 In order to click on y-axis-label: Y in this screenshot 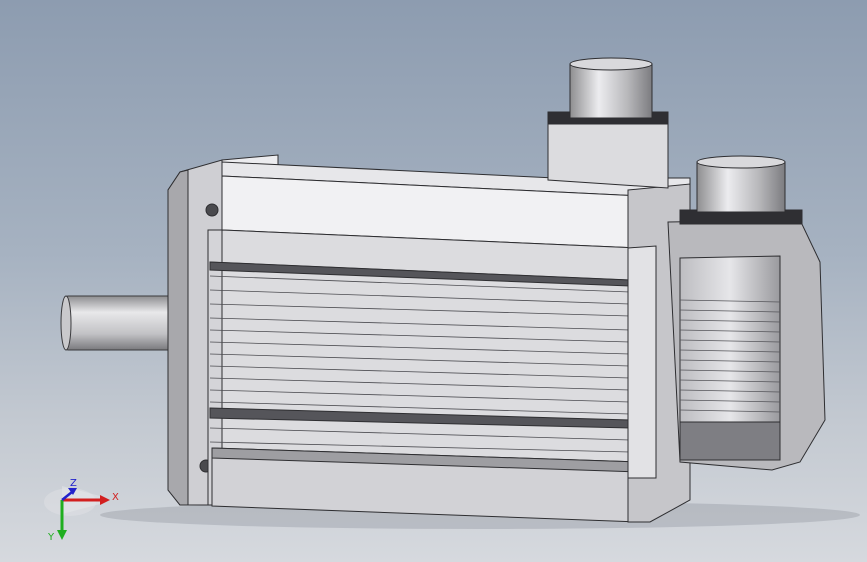, I will do `click(51, 537)`.